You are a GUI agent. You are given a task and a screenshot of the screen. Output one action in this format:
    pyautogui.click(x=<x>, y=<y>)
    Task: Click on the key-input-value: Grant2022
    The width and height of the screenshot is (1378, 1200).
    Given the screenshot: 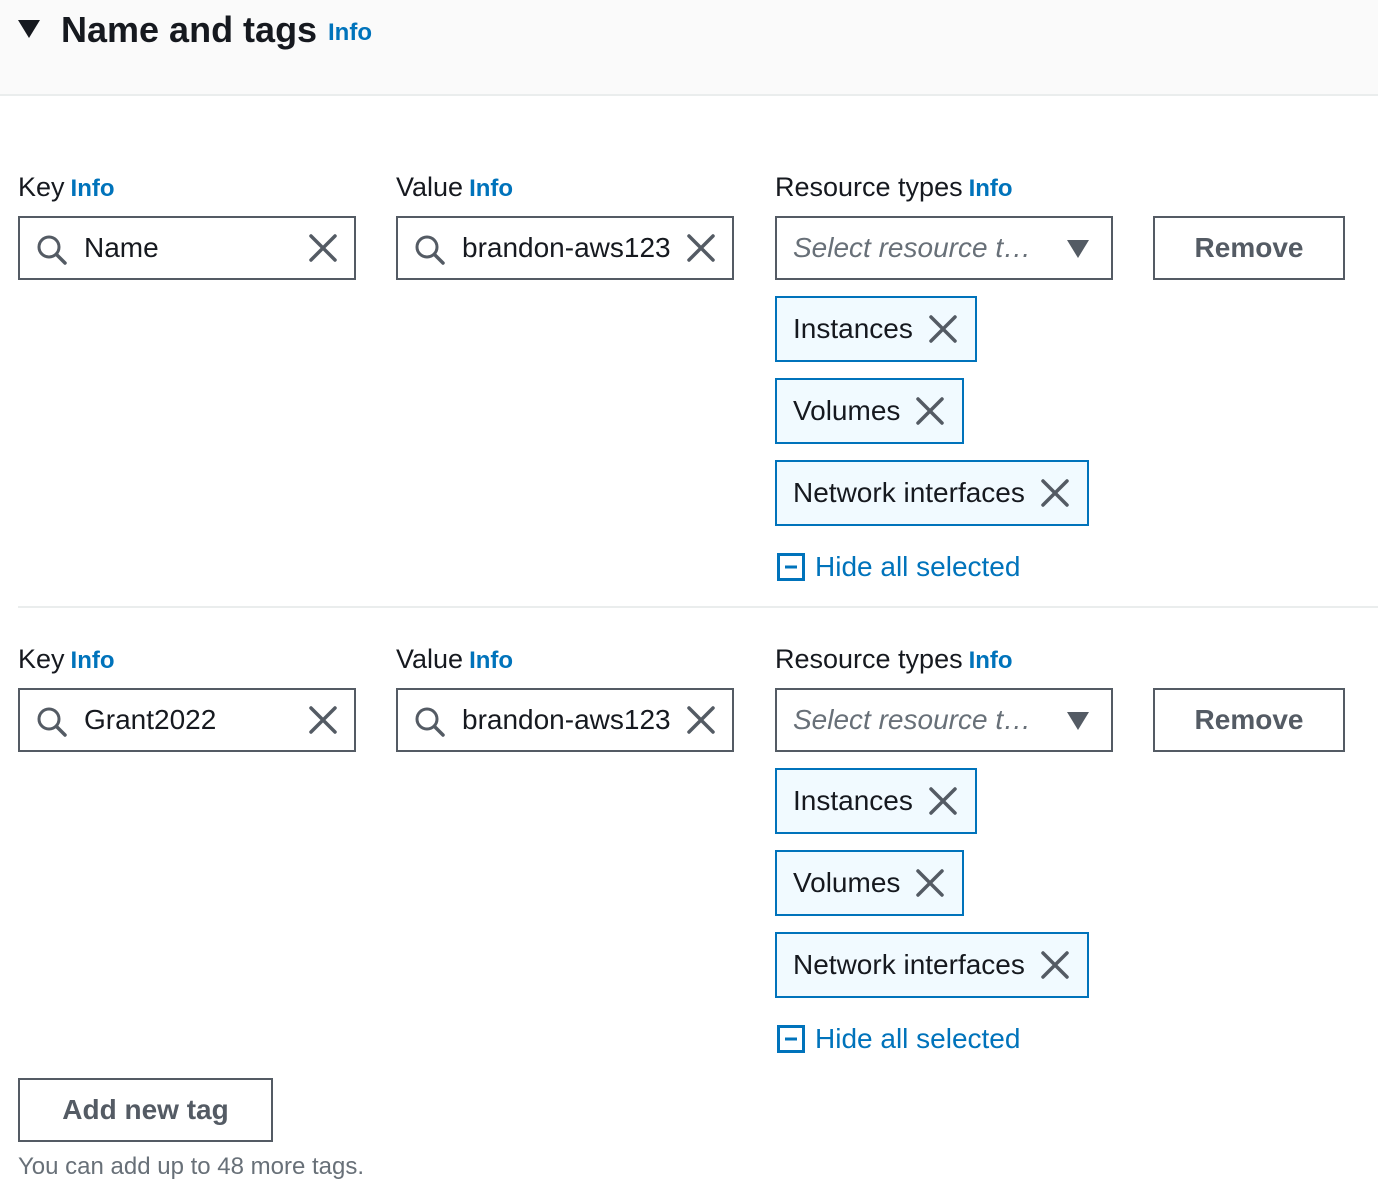 What is the action you would take?
    pyautogui.click(x=189, y=720)
    